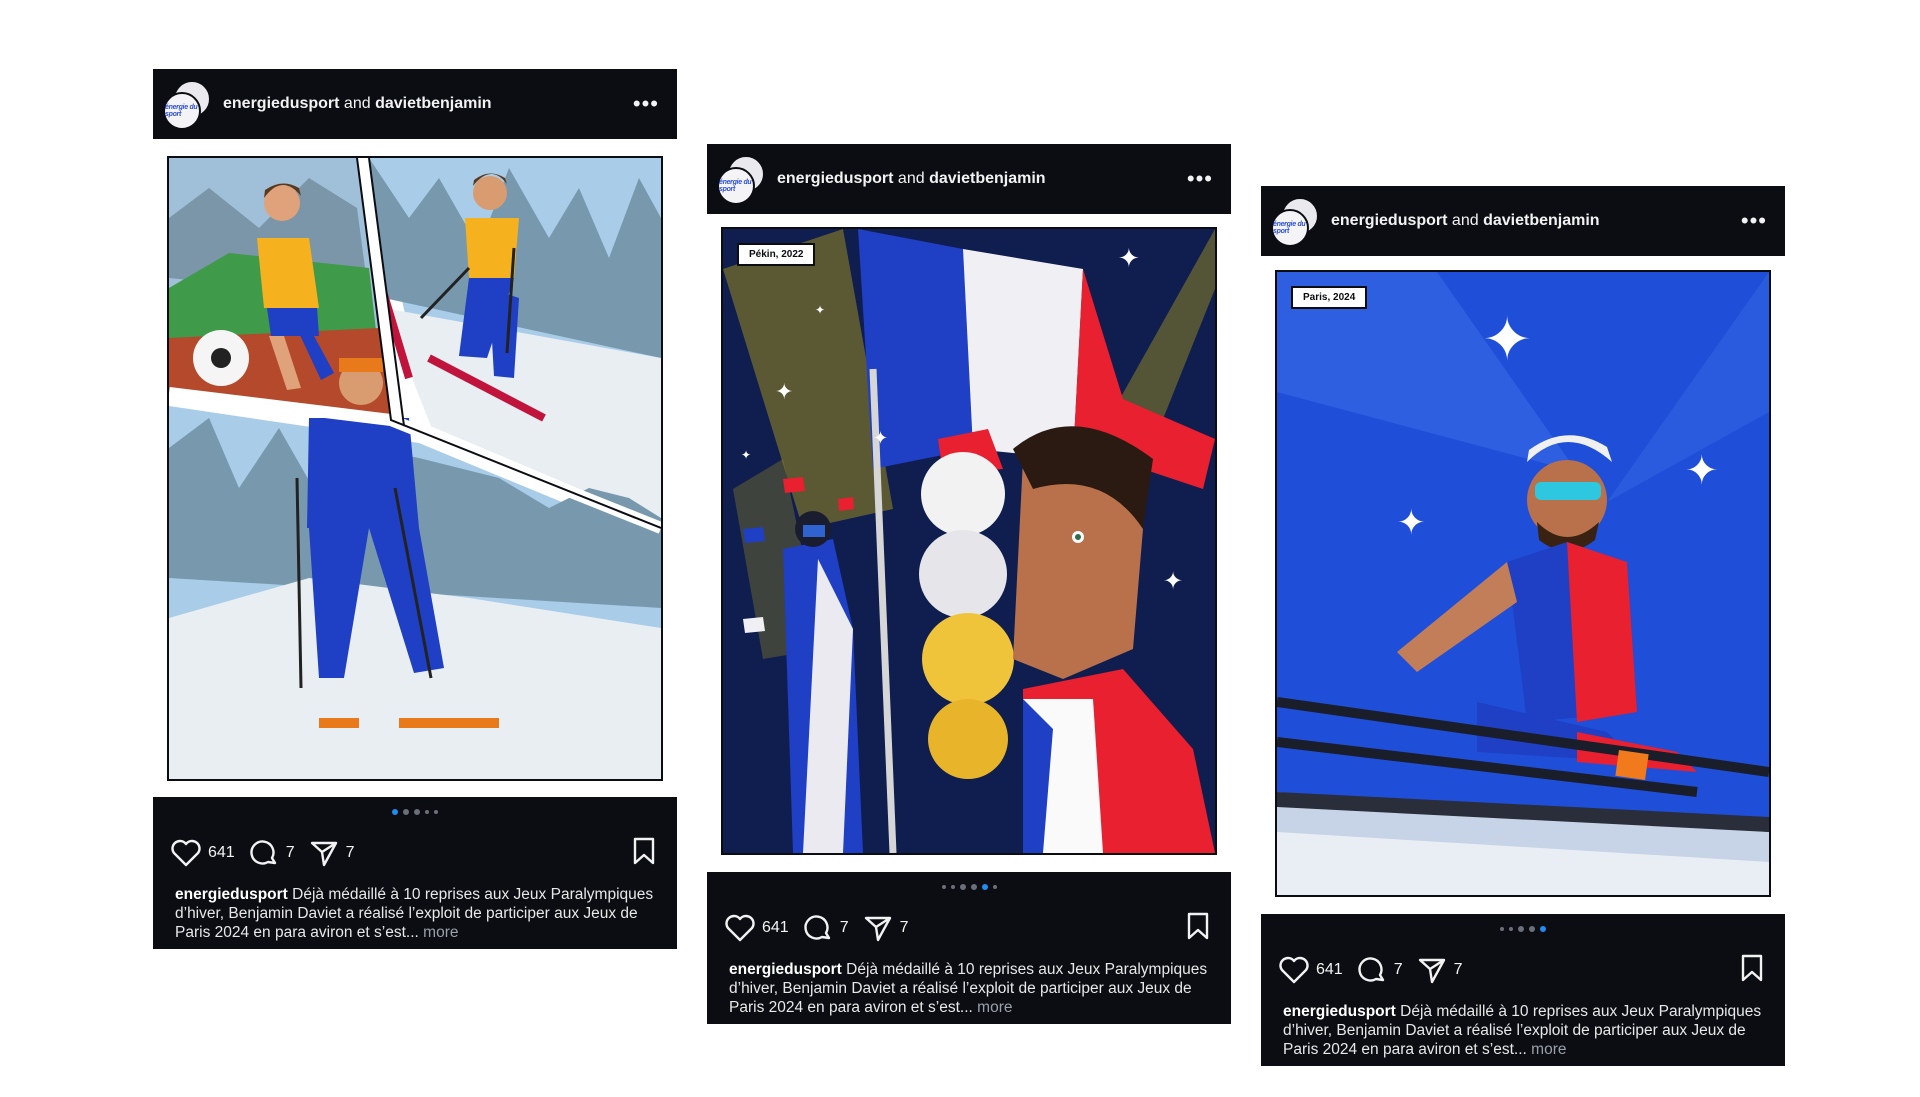  Describe the element at coordinates (1329, 297) in the screenshot. I see `location-year-tag: Paris, 2024` at that location.